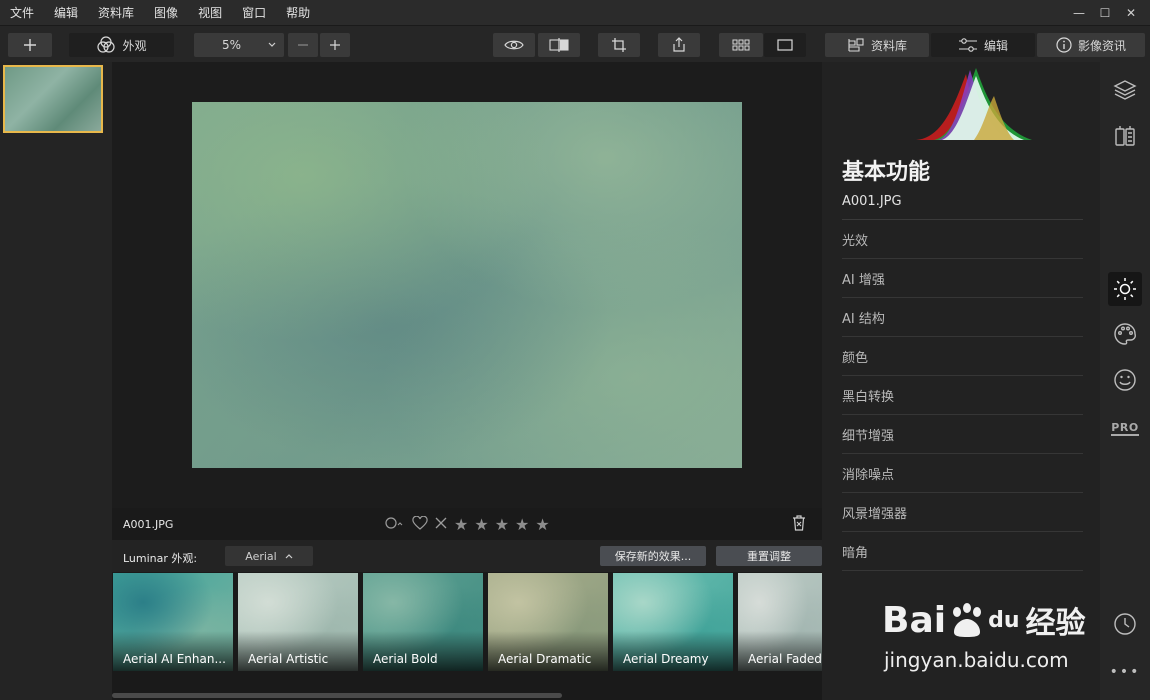  I want to click on info-mode-button: 影像资讯, so click(1091, 45).